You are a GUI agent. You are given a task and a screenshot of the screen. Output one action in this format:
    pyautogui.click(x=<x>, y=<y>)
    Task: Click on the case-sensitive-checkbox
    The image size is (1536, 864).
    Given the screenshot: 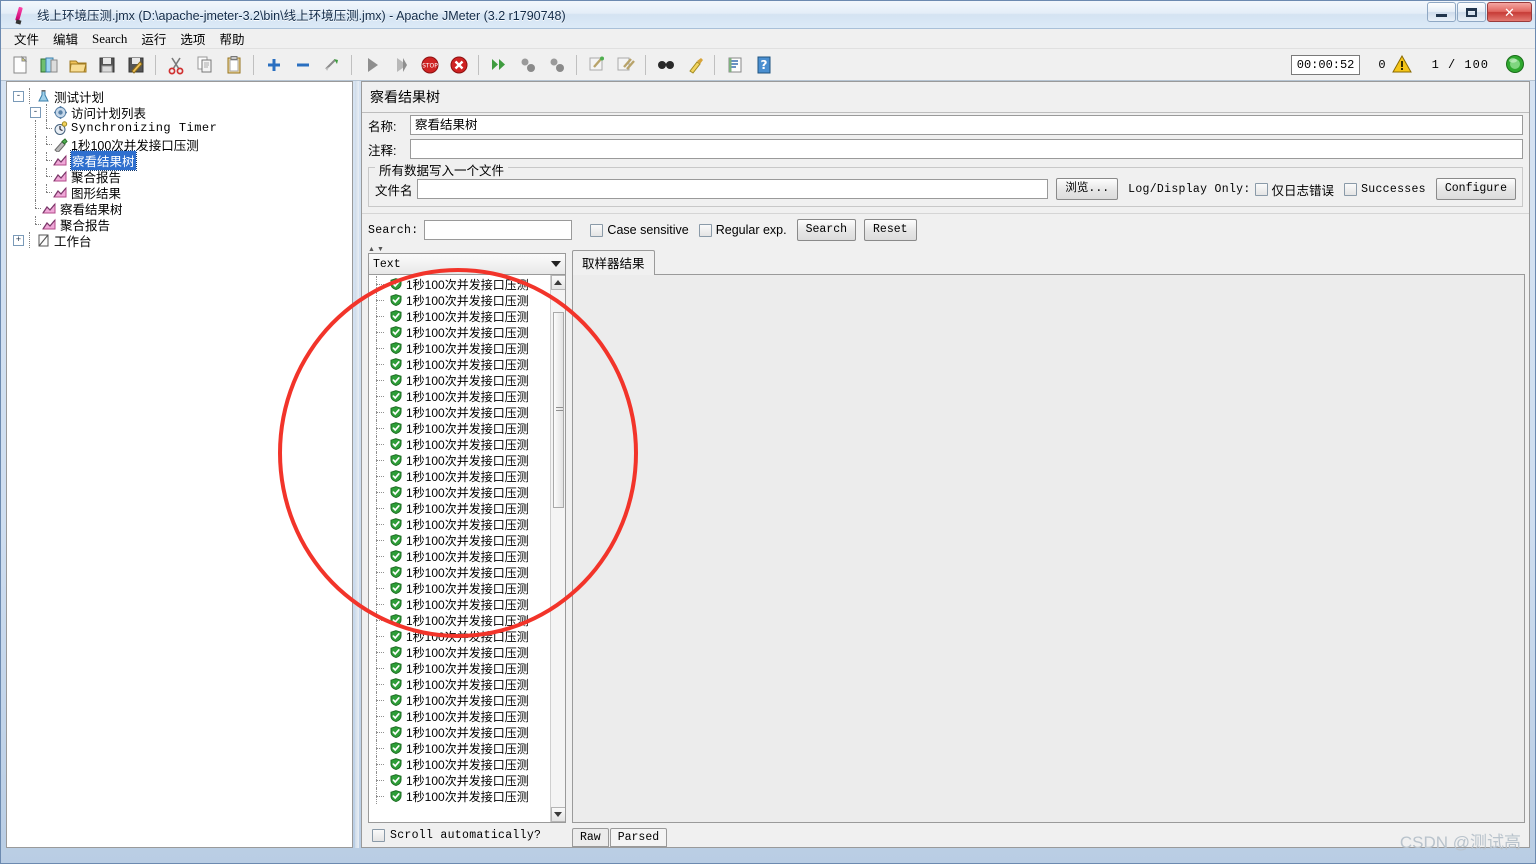 What is the action you would take?
    pyautogui.click(x=597, y=230)
    